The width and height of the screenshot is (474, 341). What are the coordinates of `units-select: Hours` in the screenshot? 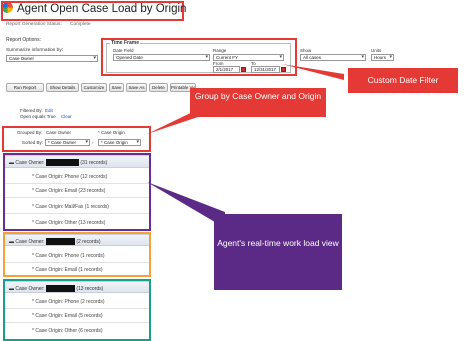 It's located at (382, 57).